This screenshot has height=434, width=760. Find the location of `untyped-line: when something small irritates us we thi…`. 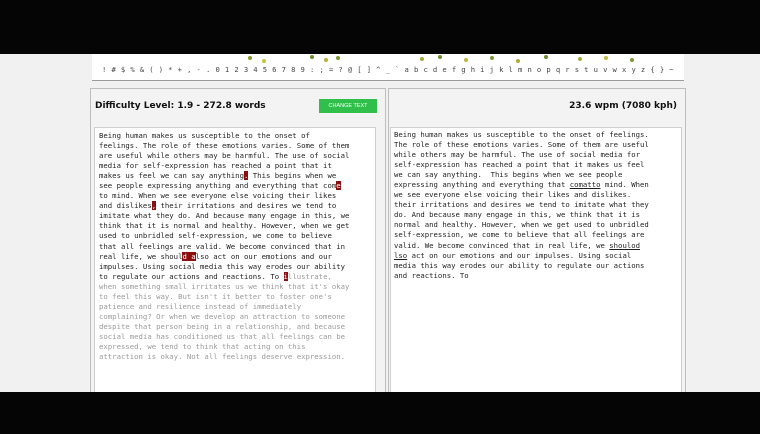

untyped-line: when something small irritates us we thi… is located at coordinates (224, 286).